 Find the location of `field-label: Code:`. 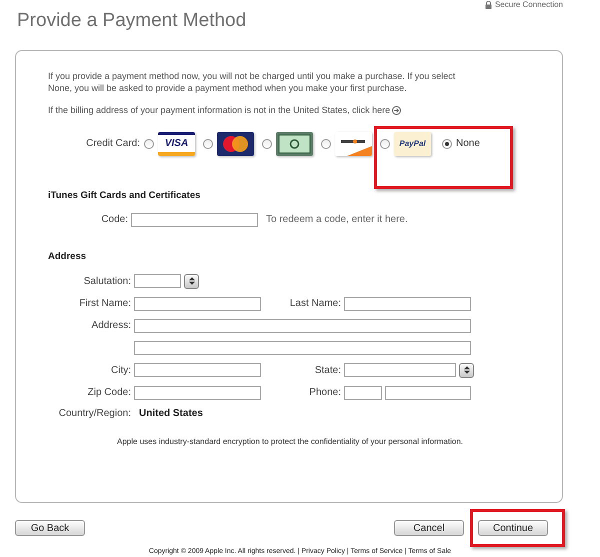

field-label: Code: is located at coordinates (114, 219).